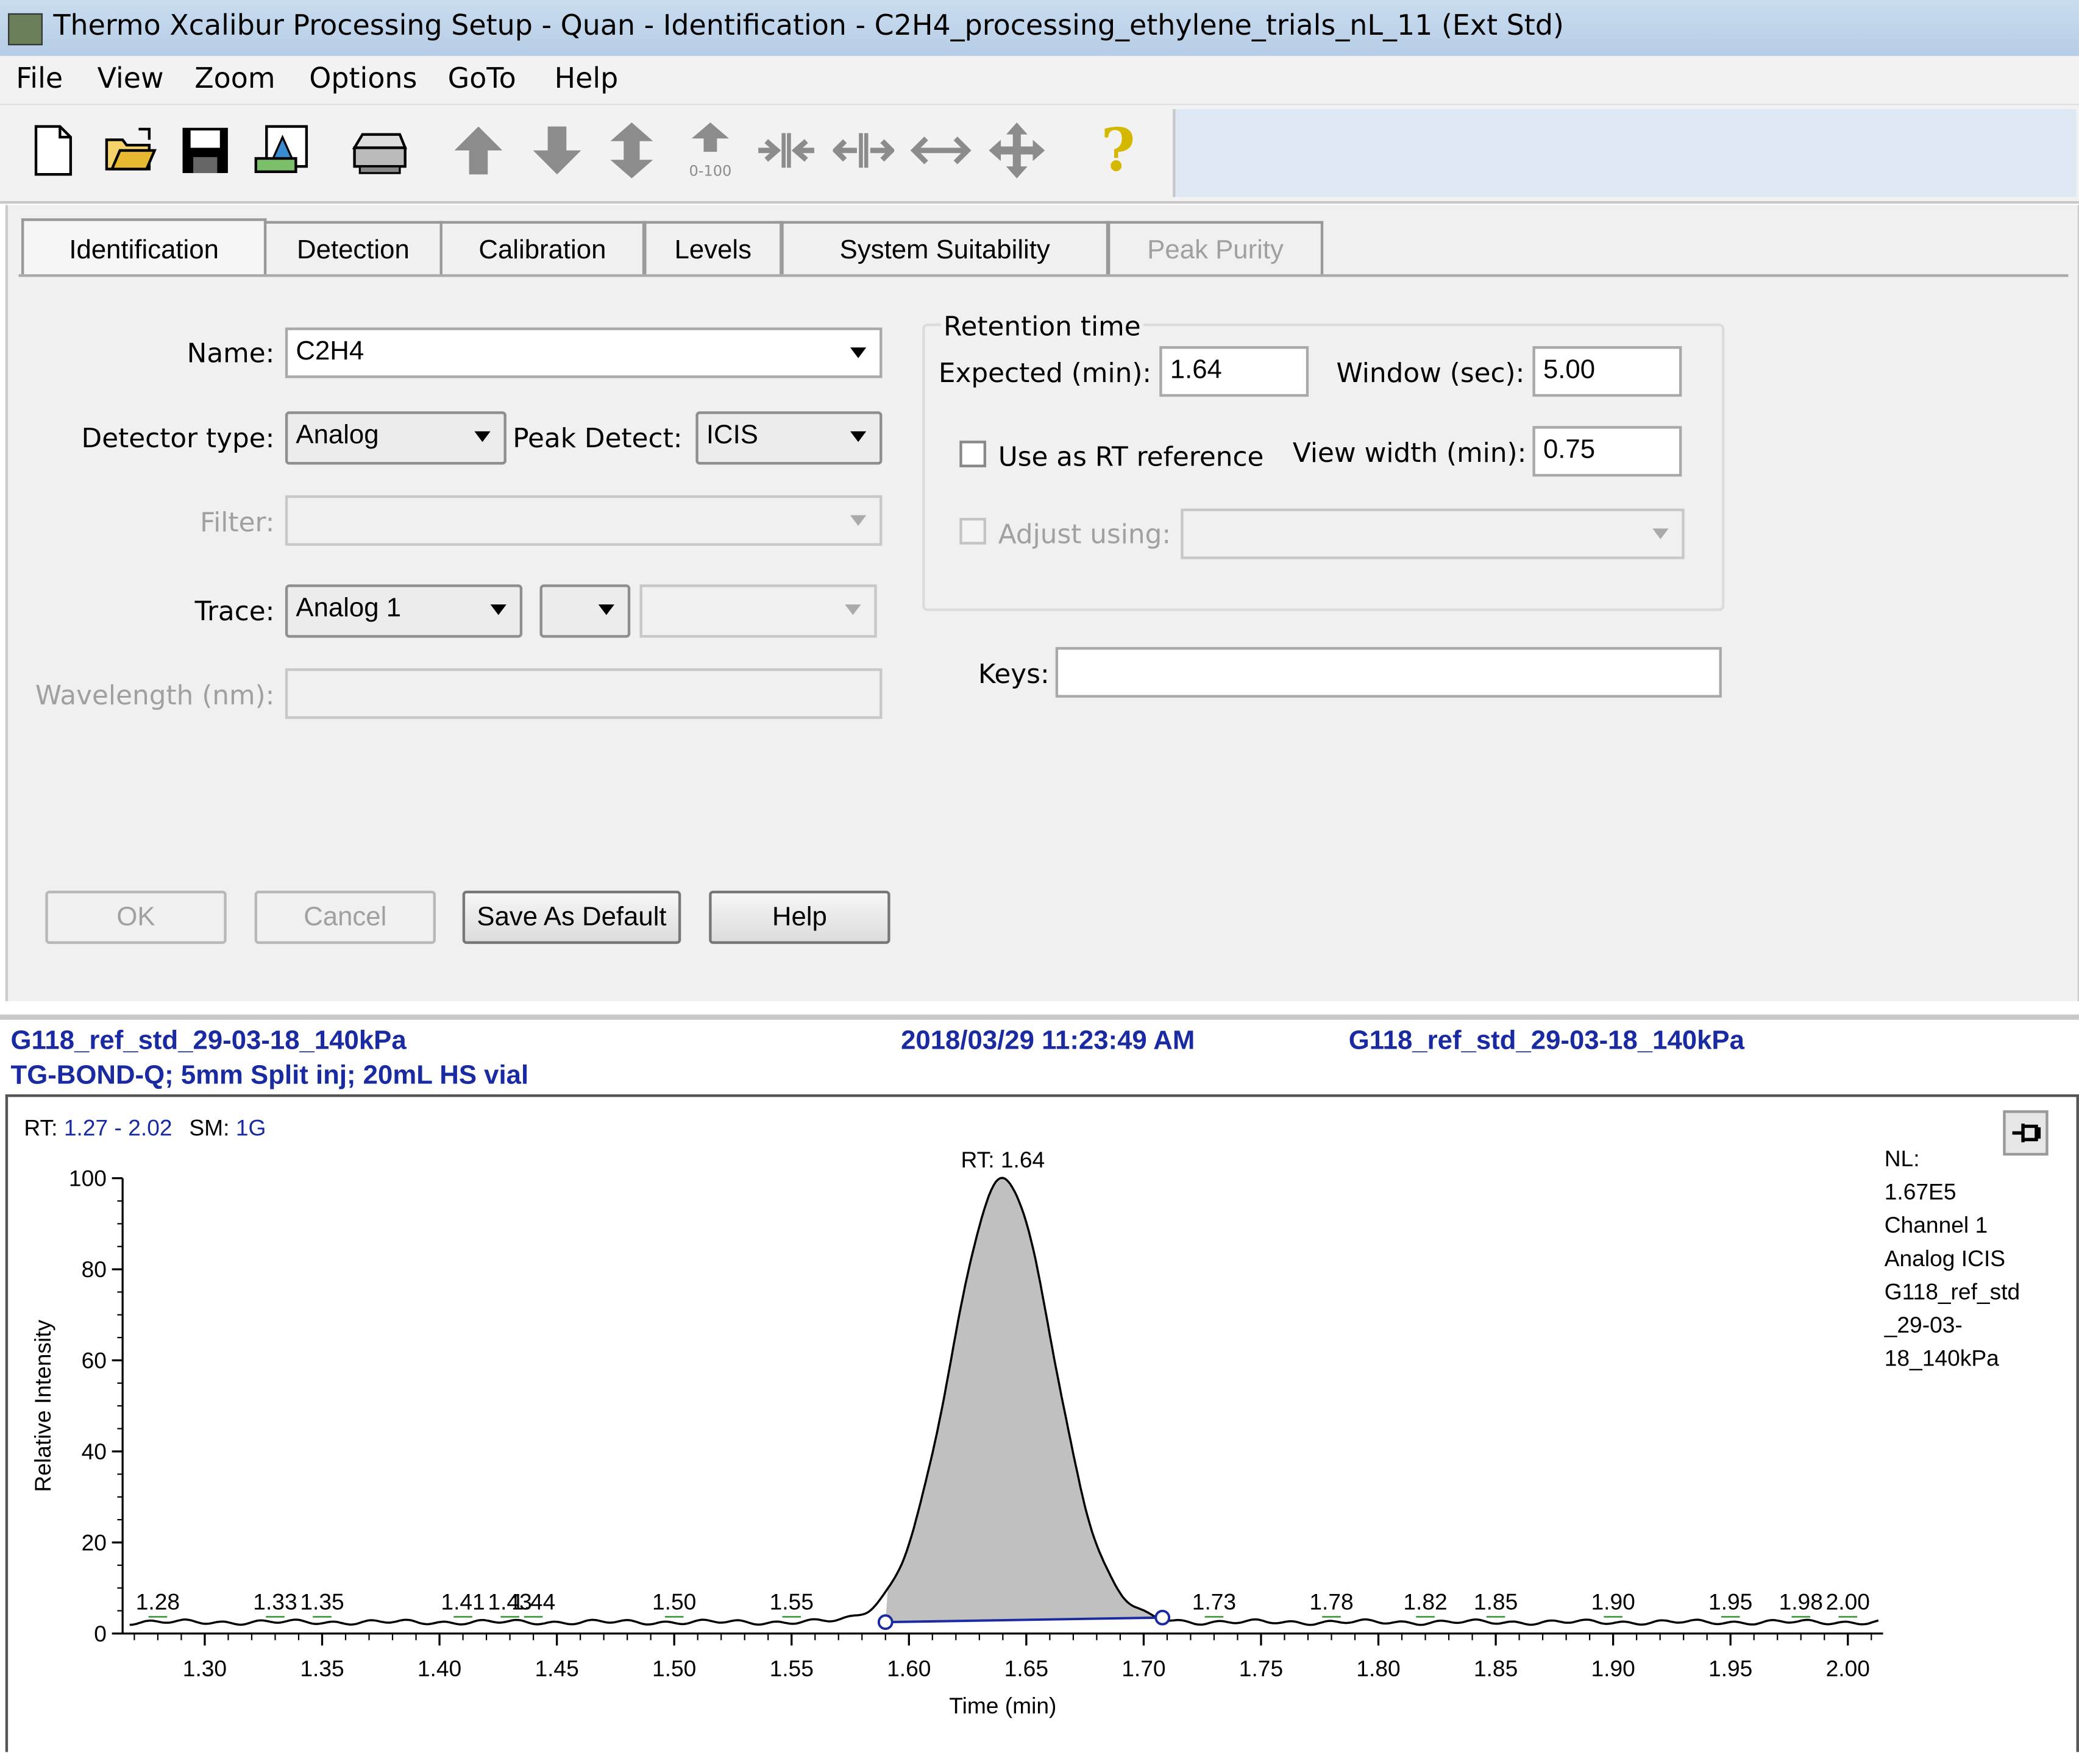 Image resolution: width=2079 pixels, height=1764 pixels. I want to click on nl-line: Analog ICIS, so click(1945, 1259).